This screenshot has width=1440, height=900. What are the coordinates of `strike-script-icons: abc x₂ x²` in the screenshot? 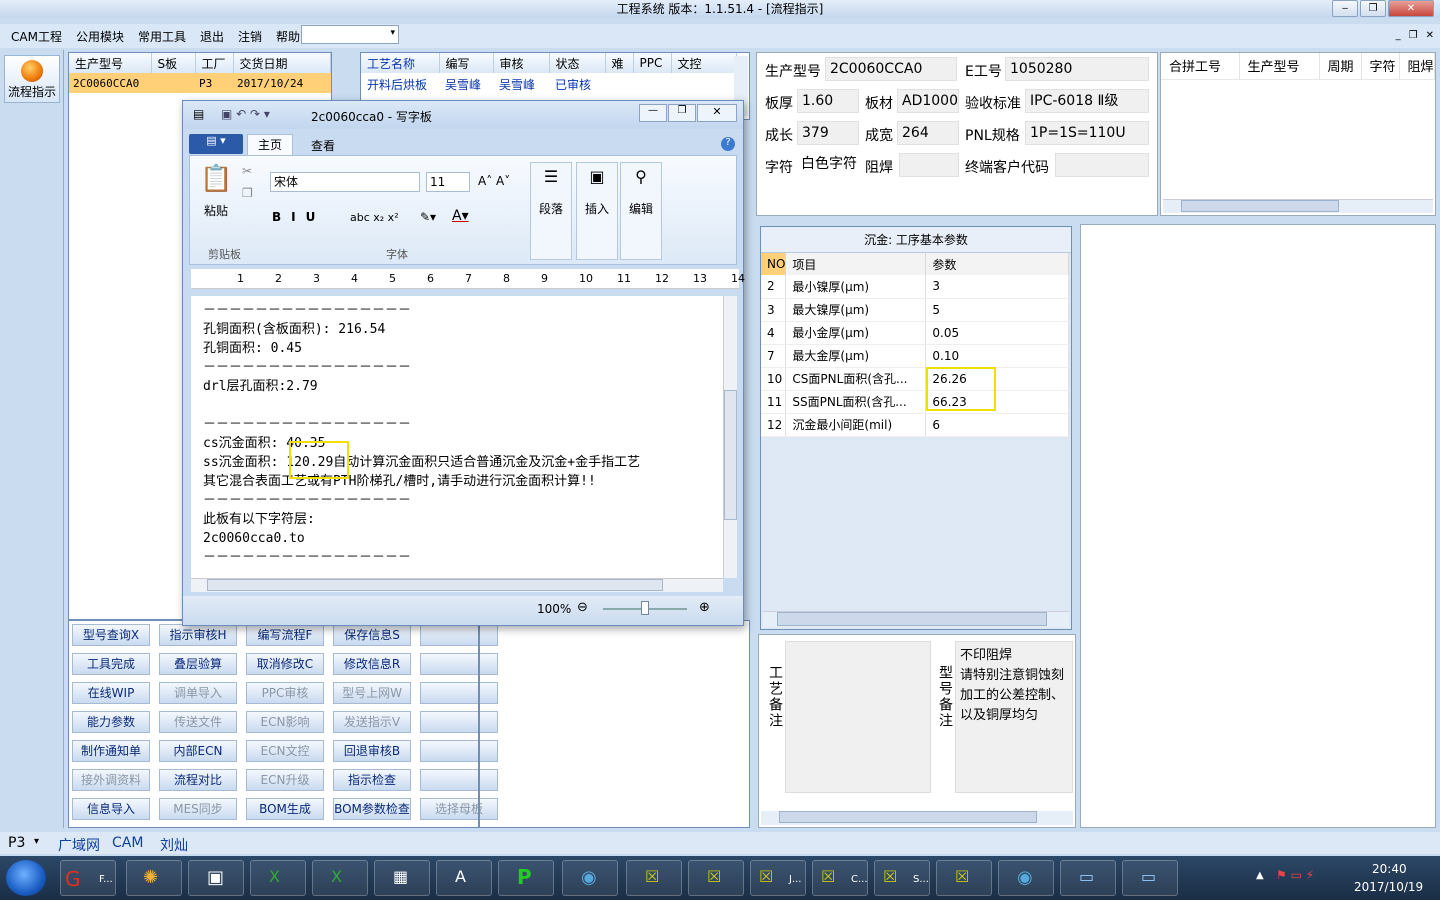 It's located at (374, 217).